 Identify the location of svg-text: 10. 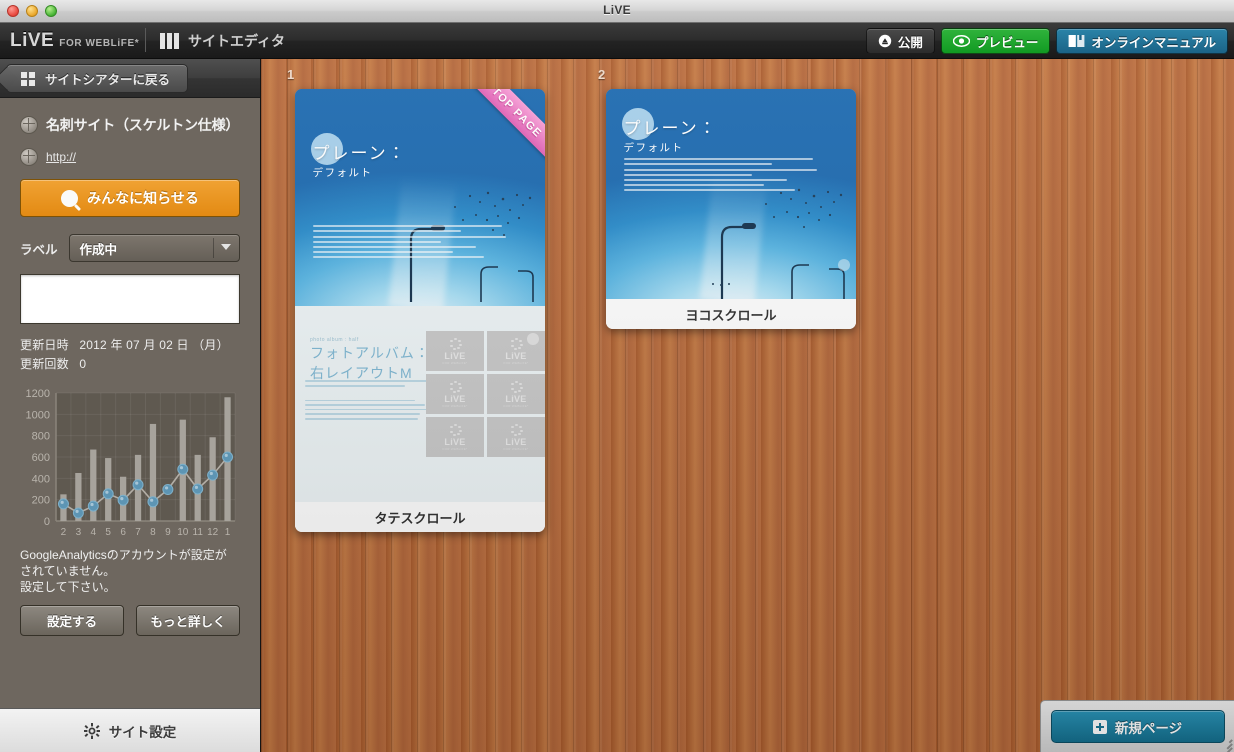
(183, 532).